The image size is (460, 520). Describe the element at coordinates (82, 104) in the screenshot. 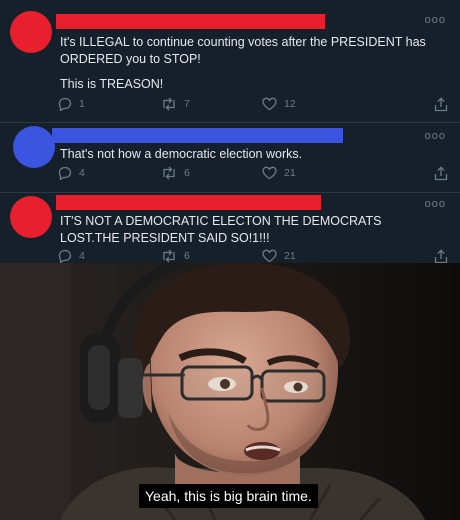

I see `reply-count: 1` at that location.